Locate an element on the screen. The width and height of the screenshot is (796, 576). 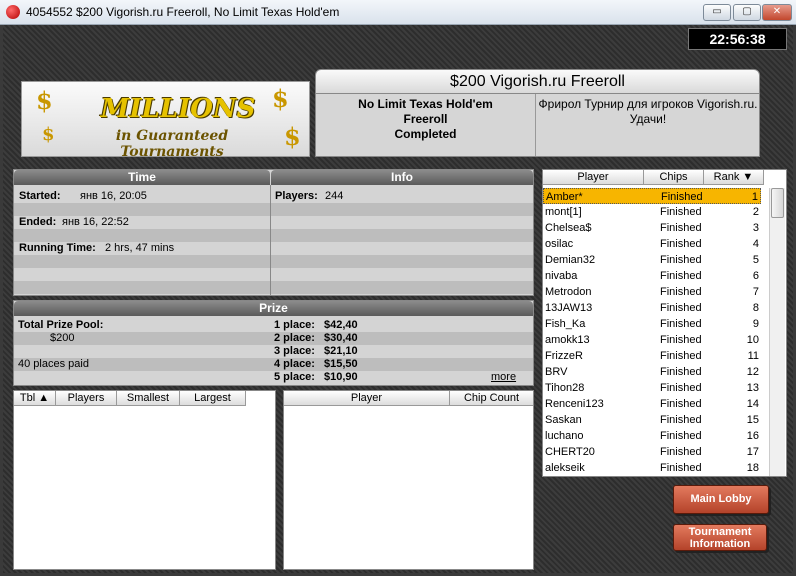
minimize-button: ▭ is located at coordinates (717, 12).